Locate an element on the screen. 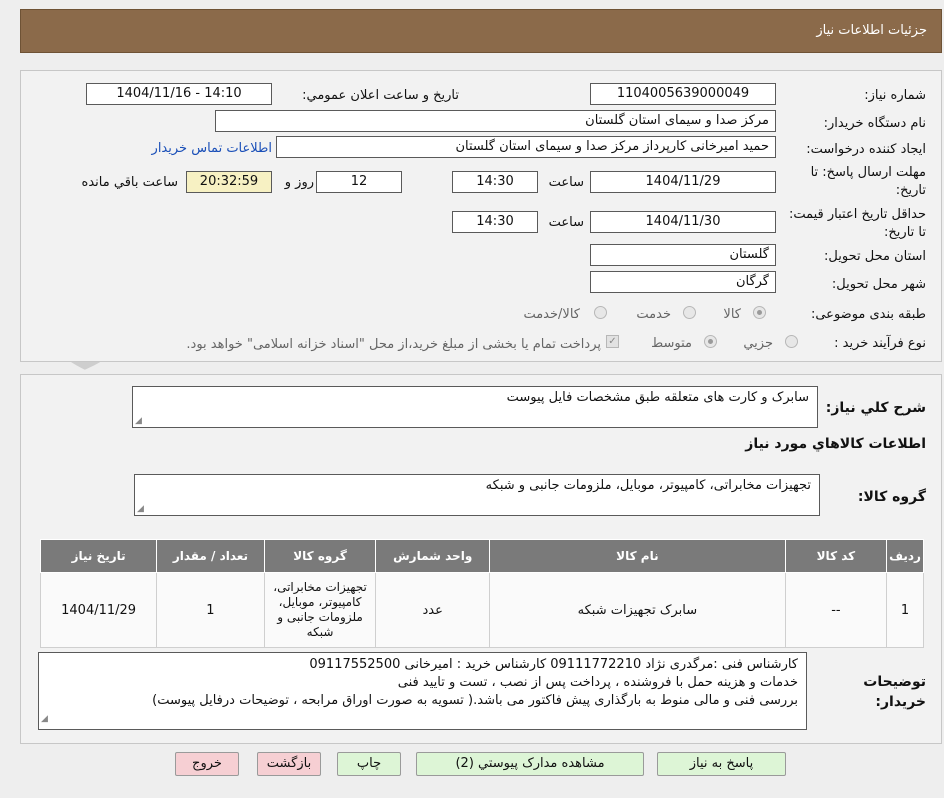 The image size is (944, 798). back-button: بازگشت is located at coordinates (289, 764).